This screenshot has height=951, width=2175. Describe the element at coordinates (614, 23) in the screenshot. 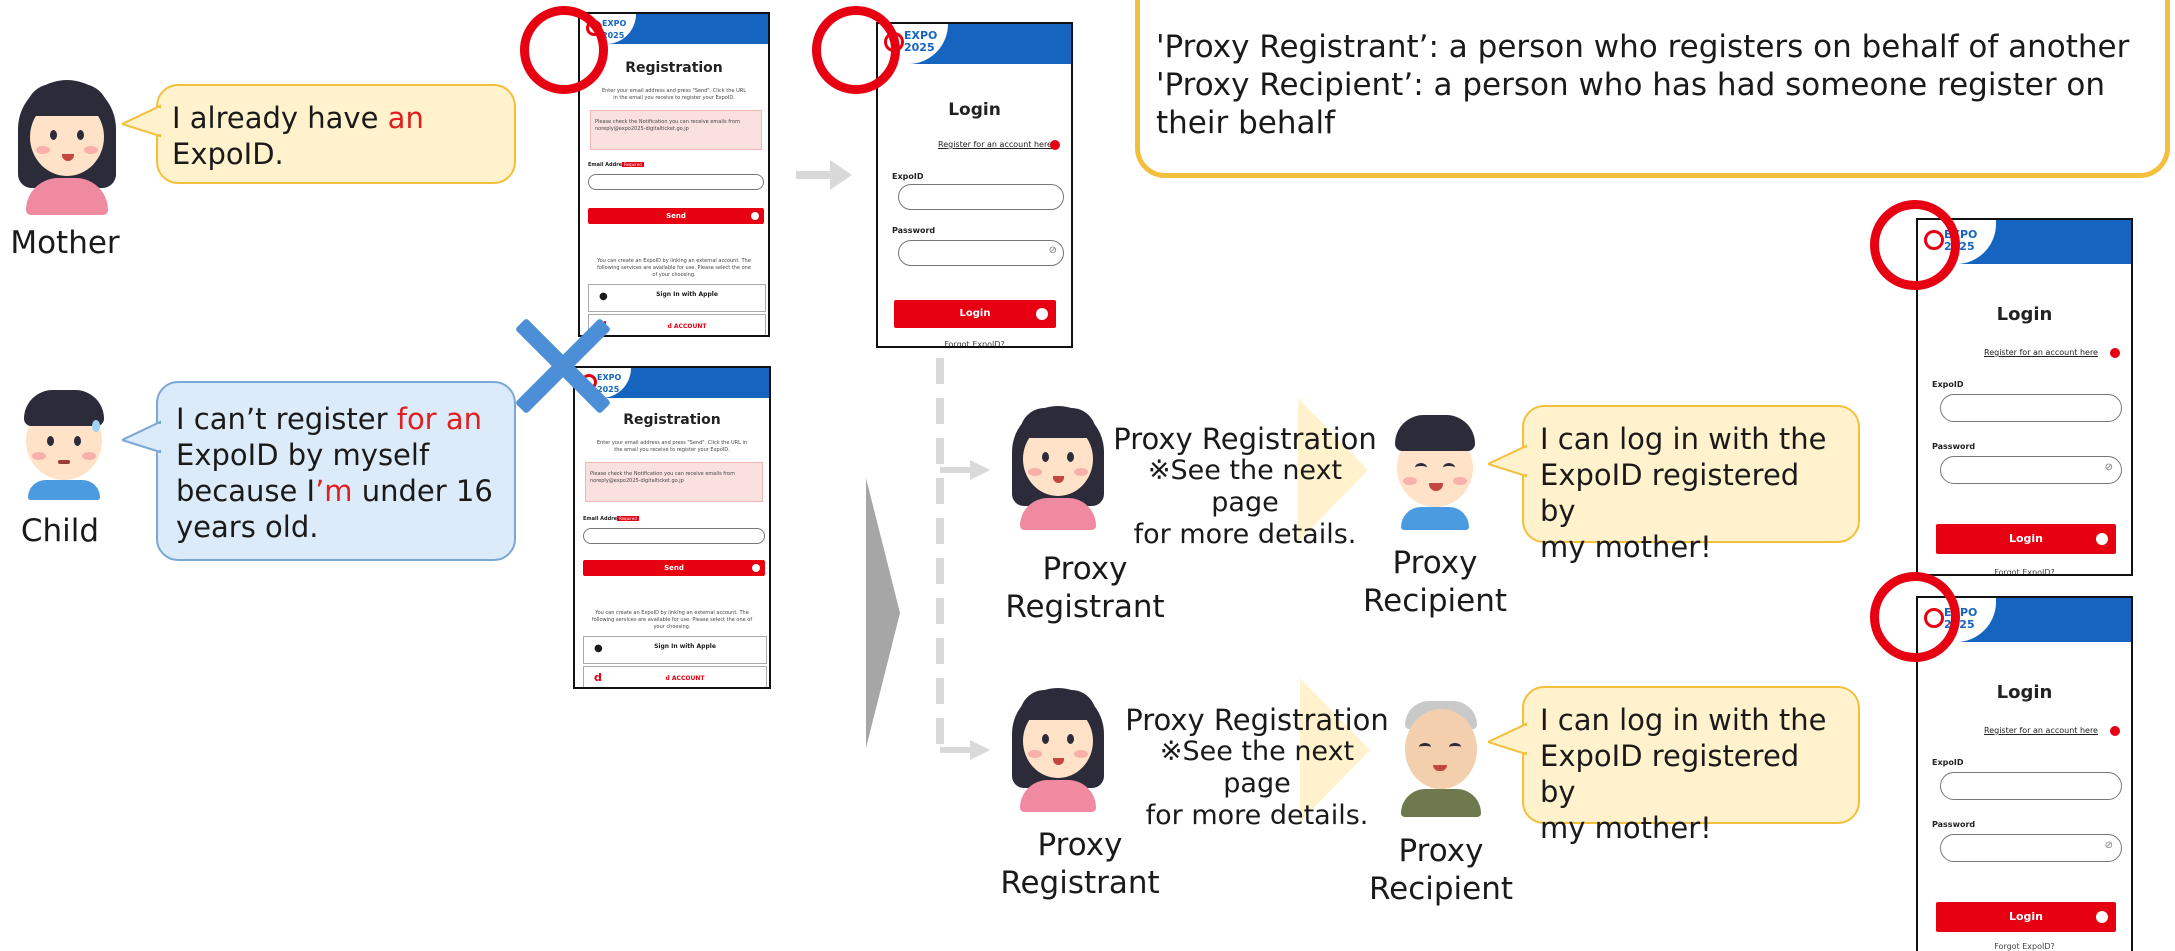

I see `logo-expo: EXPO` at that location.